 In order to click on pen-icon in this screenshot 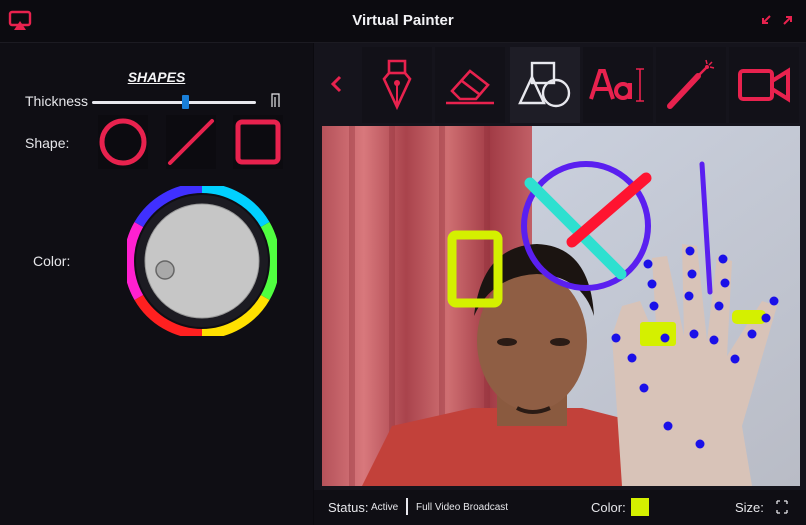, I will do `click(397, 85)`.